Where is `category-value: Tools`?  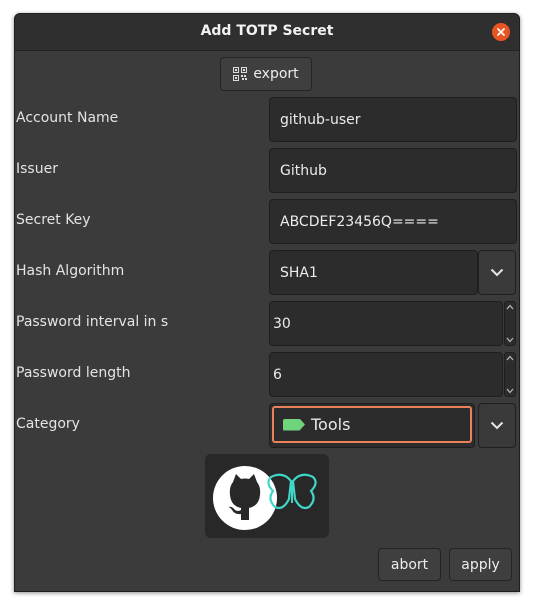 category-value: Tools is located at coordinates (331, 424).